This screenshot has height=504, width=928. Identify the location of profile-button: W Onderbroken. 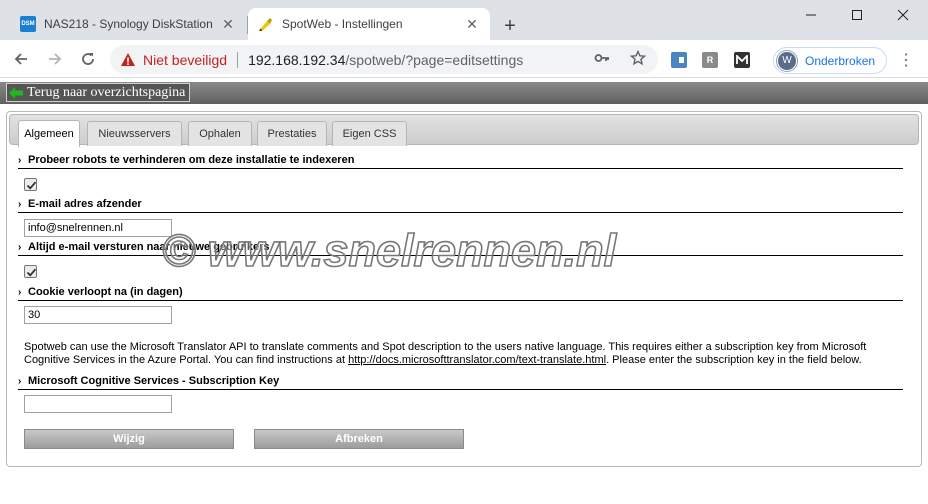
(830, 60).